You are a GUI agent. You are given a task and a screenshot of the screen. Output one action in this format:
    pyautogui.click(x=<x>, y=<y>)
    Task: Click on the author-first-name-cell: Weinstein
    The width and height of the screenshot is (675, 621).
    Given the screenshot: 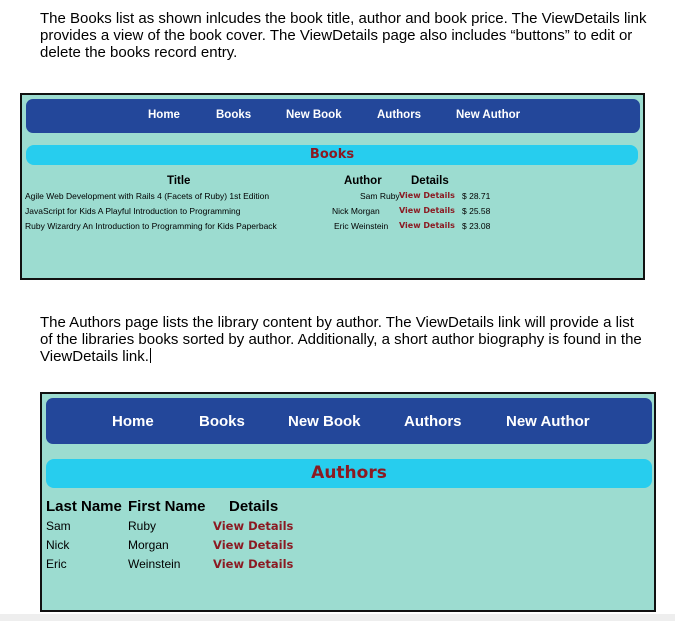 What is the action you would take?
    pyautogui.click(x=154, y=564)
    